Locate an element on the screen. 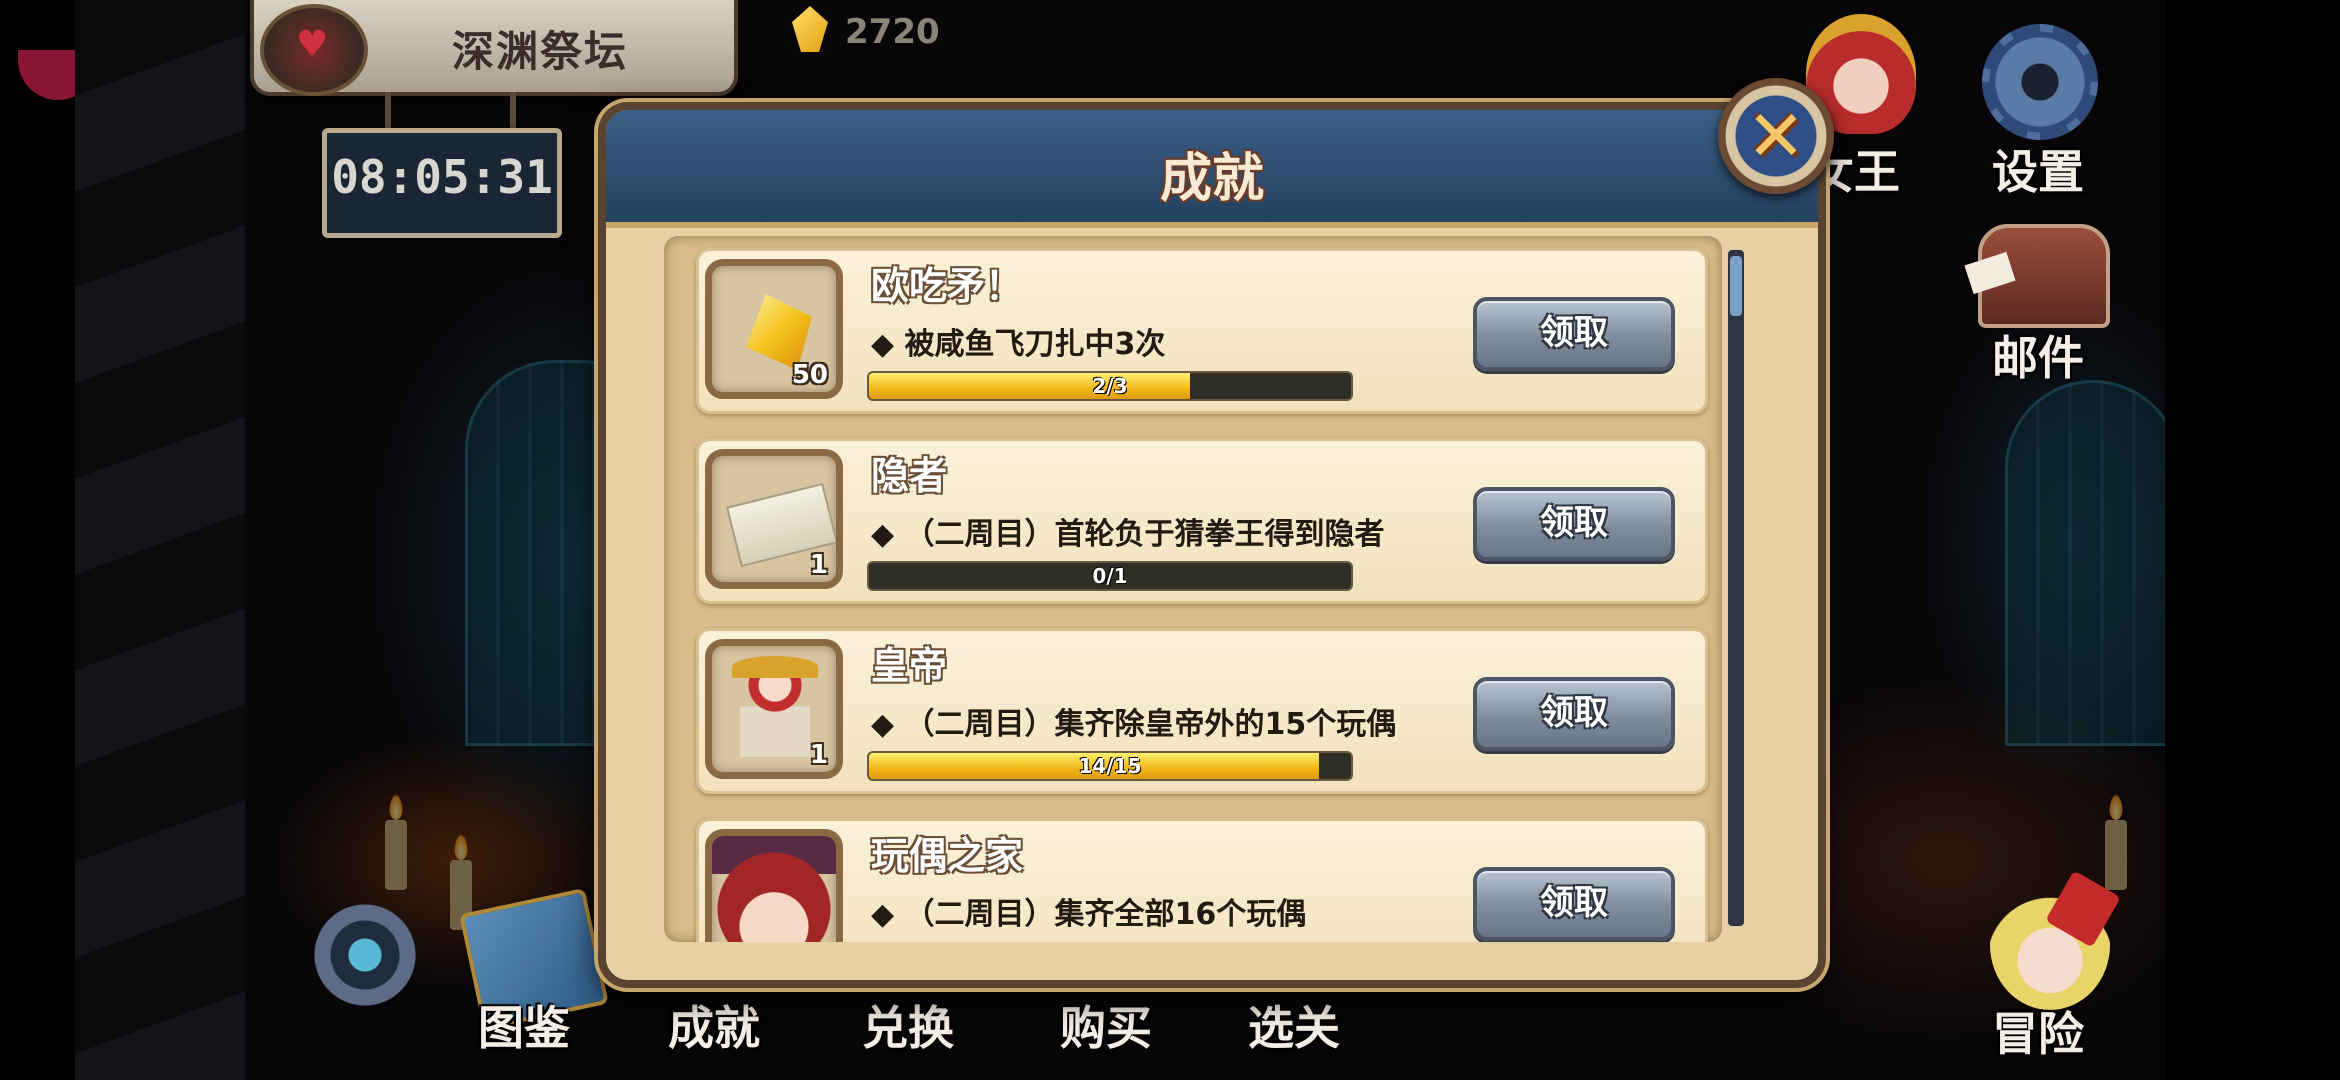  close-icon: ✕ is located at coordinates (1776, 136).